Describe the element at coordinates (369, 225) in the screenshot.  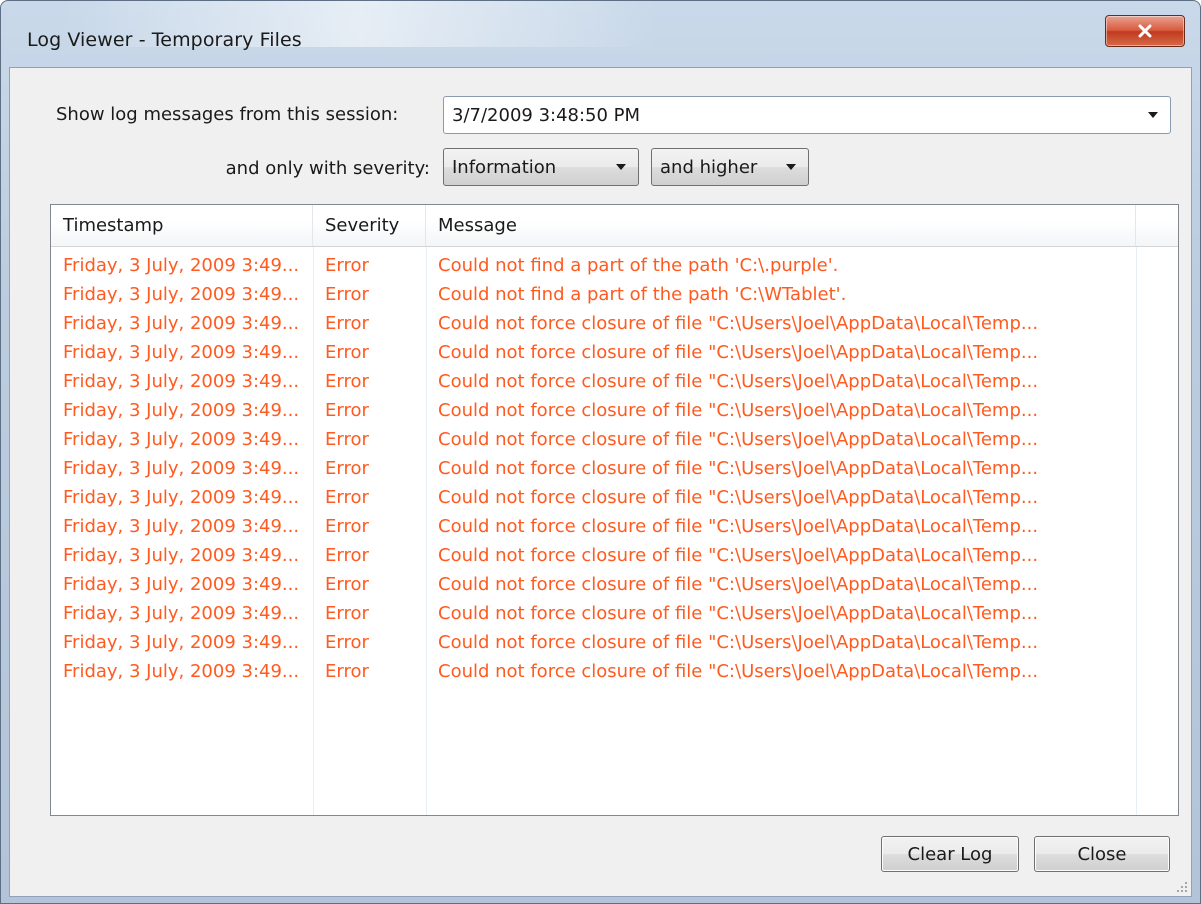
I see `column-header-severity: Severity` at that location.